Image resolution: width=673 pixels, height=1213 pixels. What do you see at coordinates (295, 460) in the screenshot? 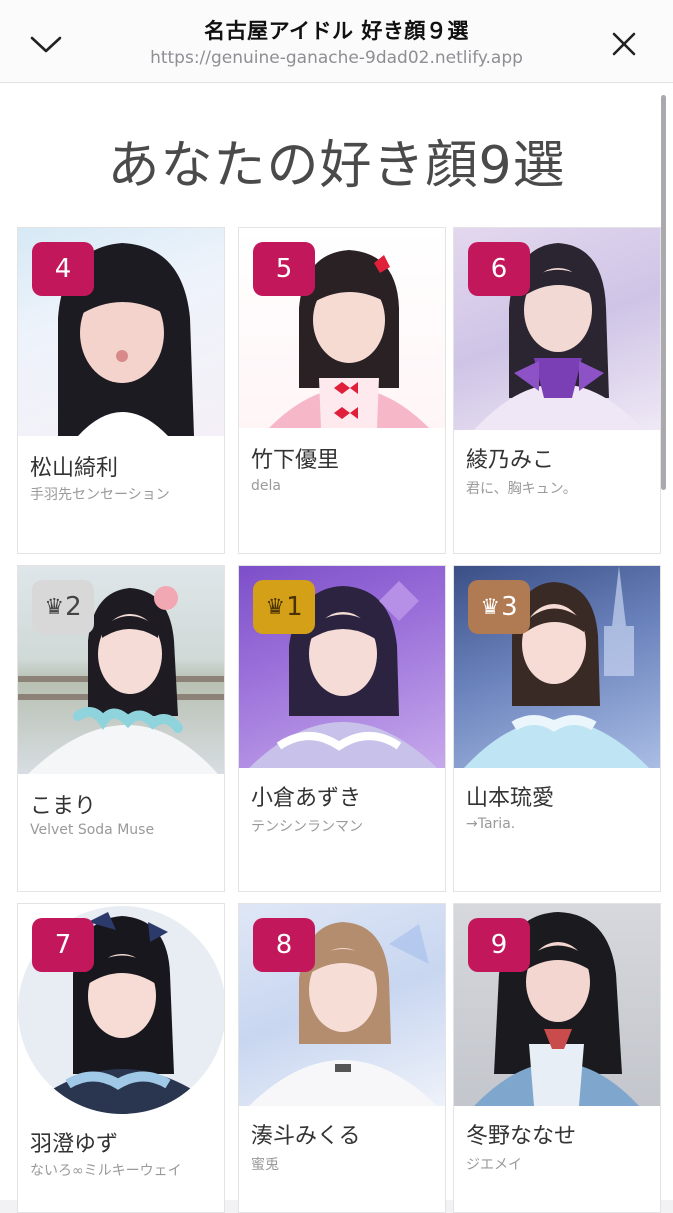
I see `idol-name: 竹下優里` at bounding box center [295, 460].